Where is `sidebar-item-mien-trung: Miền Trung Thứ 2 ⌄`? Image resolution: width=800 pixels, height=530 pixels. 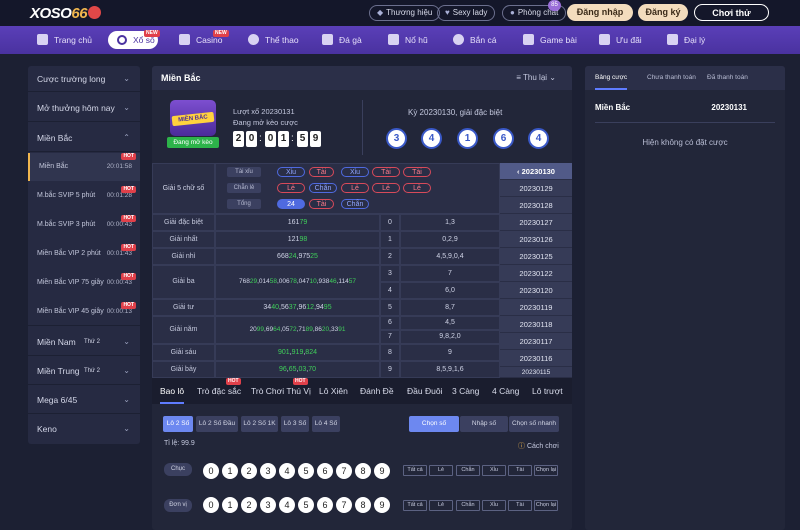
sidebar-item-mien-trung: Miền Trung Thứ 2 ⌄ is located at coordinates (84, 371).